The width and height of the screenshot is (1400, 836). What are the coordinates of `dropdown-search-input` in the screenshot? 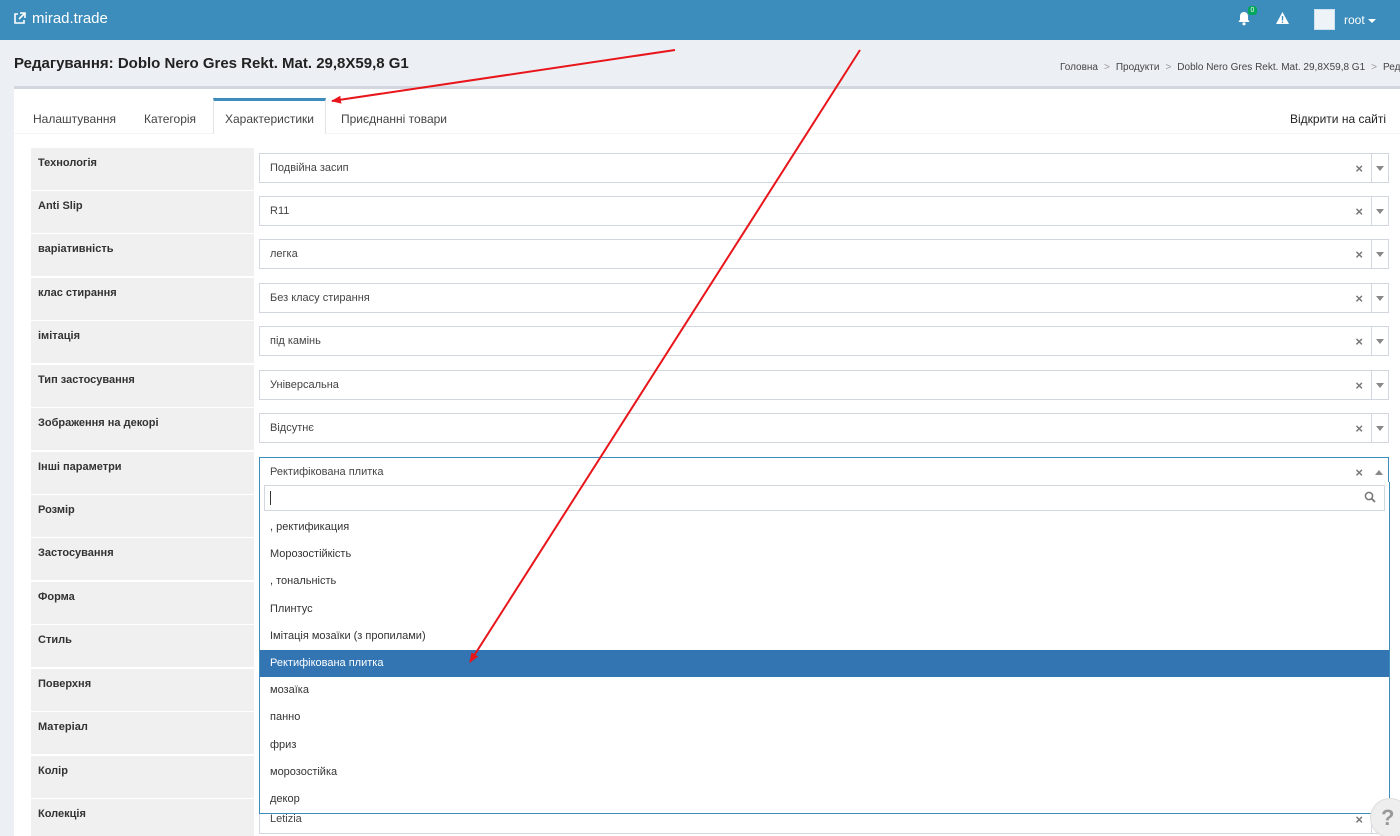 It's located at (810, 498).